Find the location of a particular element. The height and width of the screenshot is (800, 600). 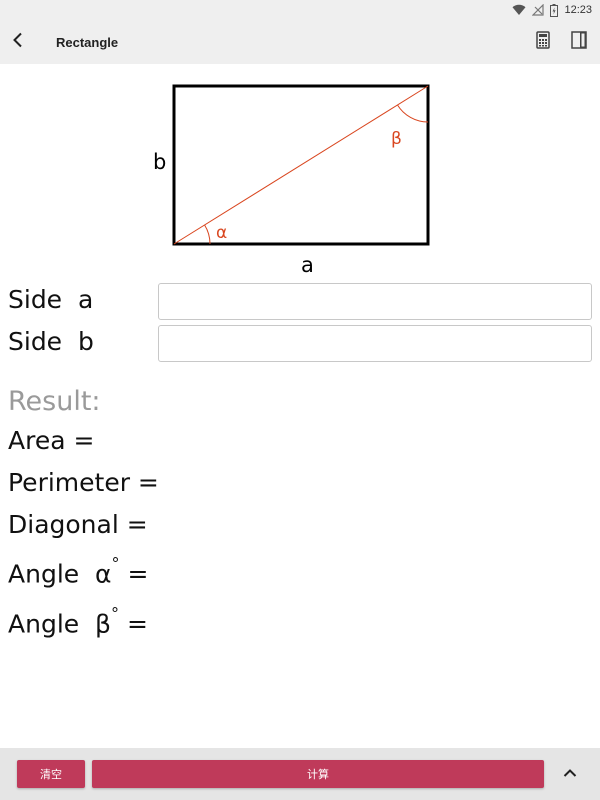

side-panel-button is located at coordinates (579, 42).